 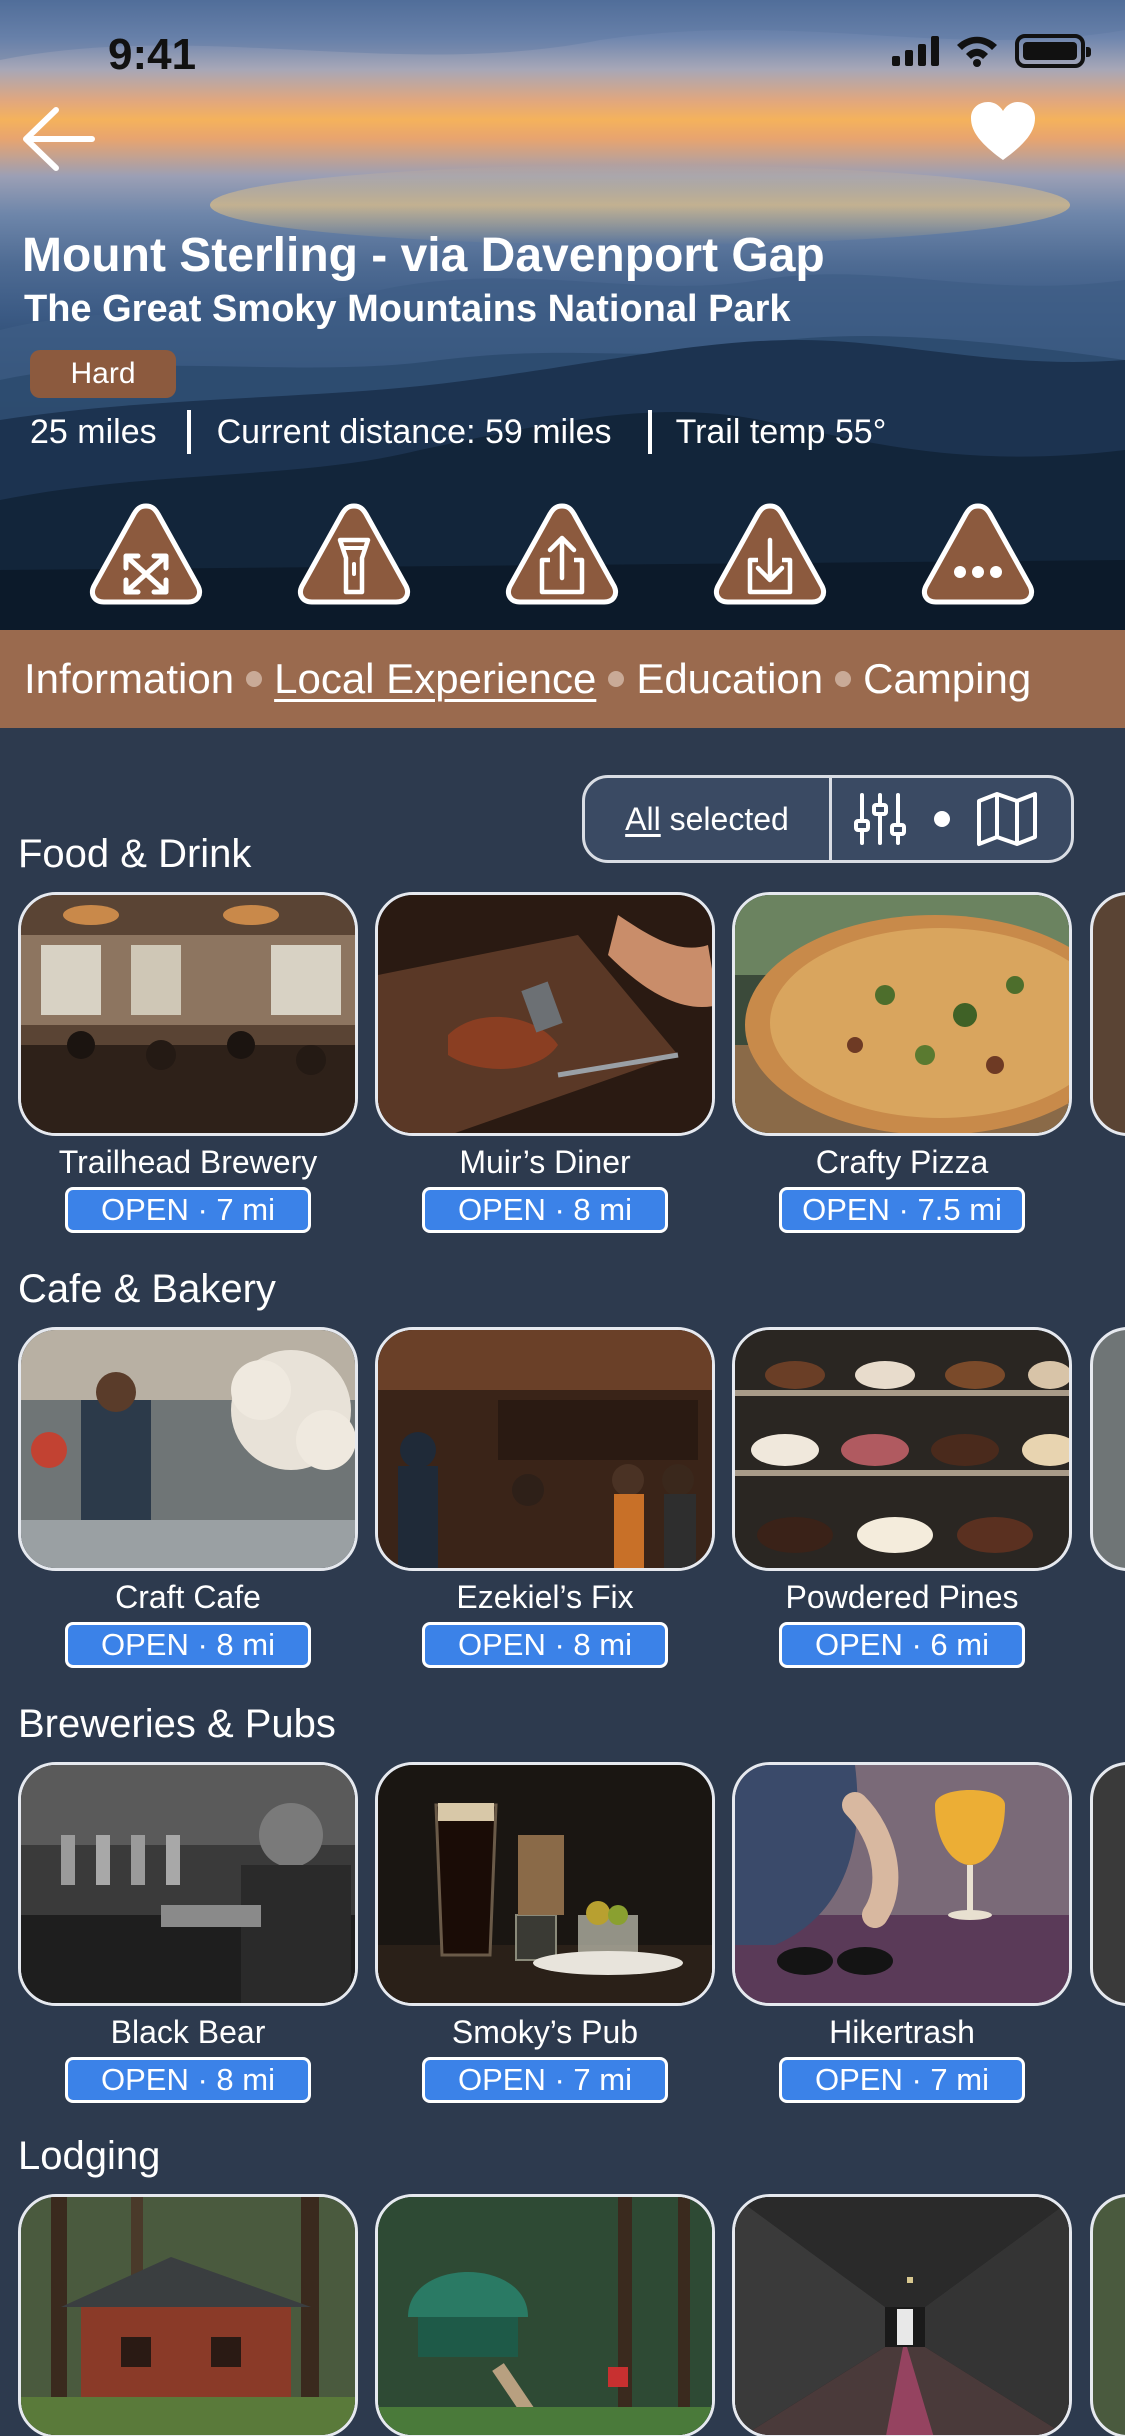 I want to click on place-card: Crafty Pizza OPEN · 7.5 mi, so click(x=902, y=1062).